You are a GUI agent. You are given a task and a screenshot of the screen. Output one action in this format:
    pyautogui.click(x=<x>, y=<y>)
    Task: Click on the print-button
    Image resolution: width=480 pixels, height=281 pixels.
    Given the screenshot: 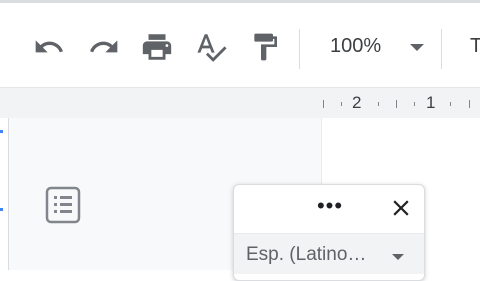 What is the action you would take?
    pyautogui.click(x=157, y=47)
    